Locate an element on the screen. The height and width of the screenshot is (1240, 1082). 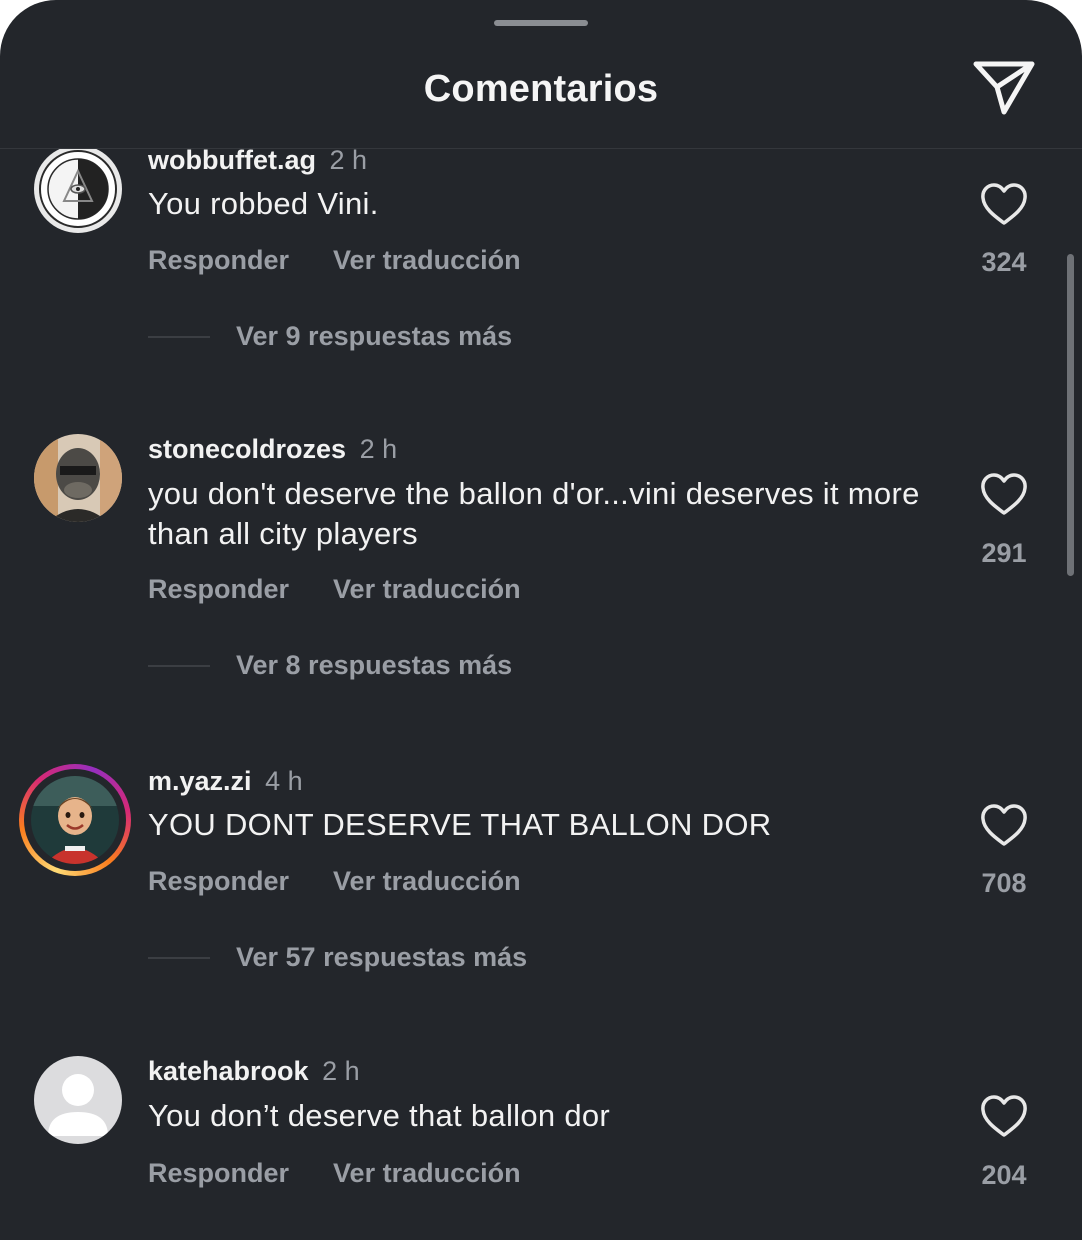
child-photo-avatar is located at coordinates (75, 820).